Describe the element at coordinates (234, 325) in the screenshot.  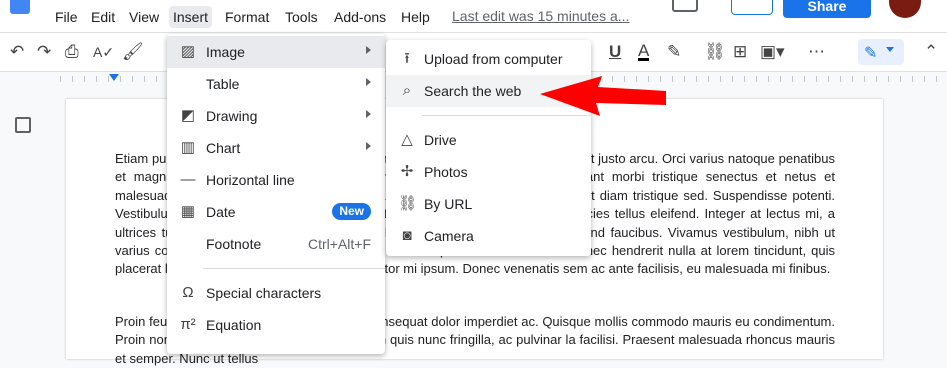
I see `menu-item-label: Equation` at that location.